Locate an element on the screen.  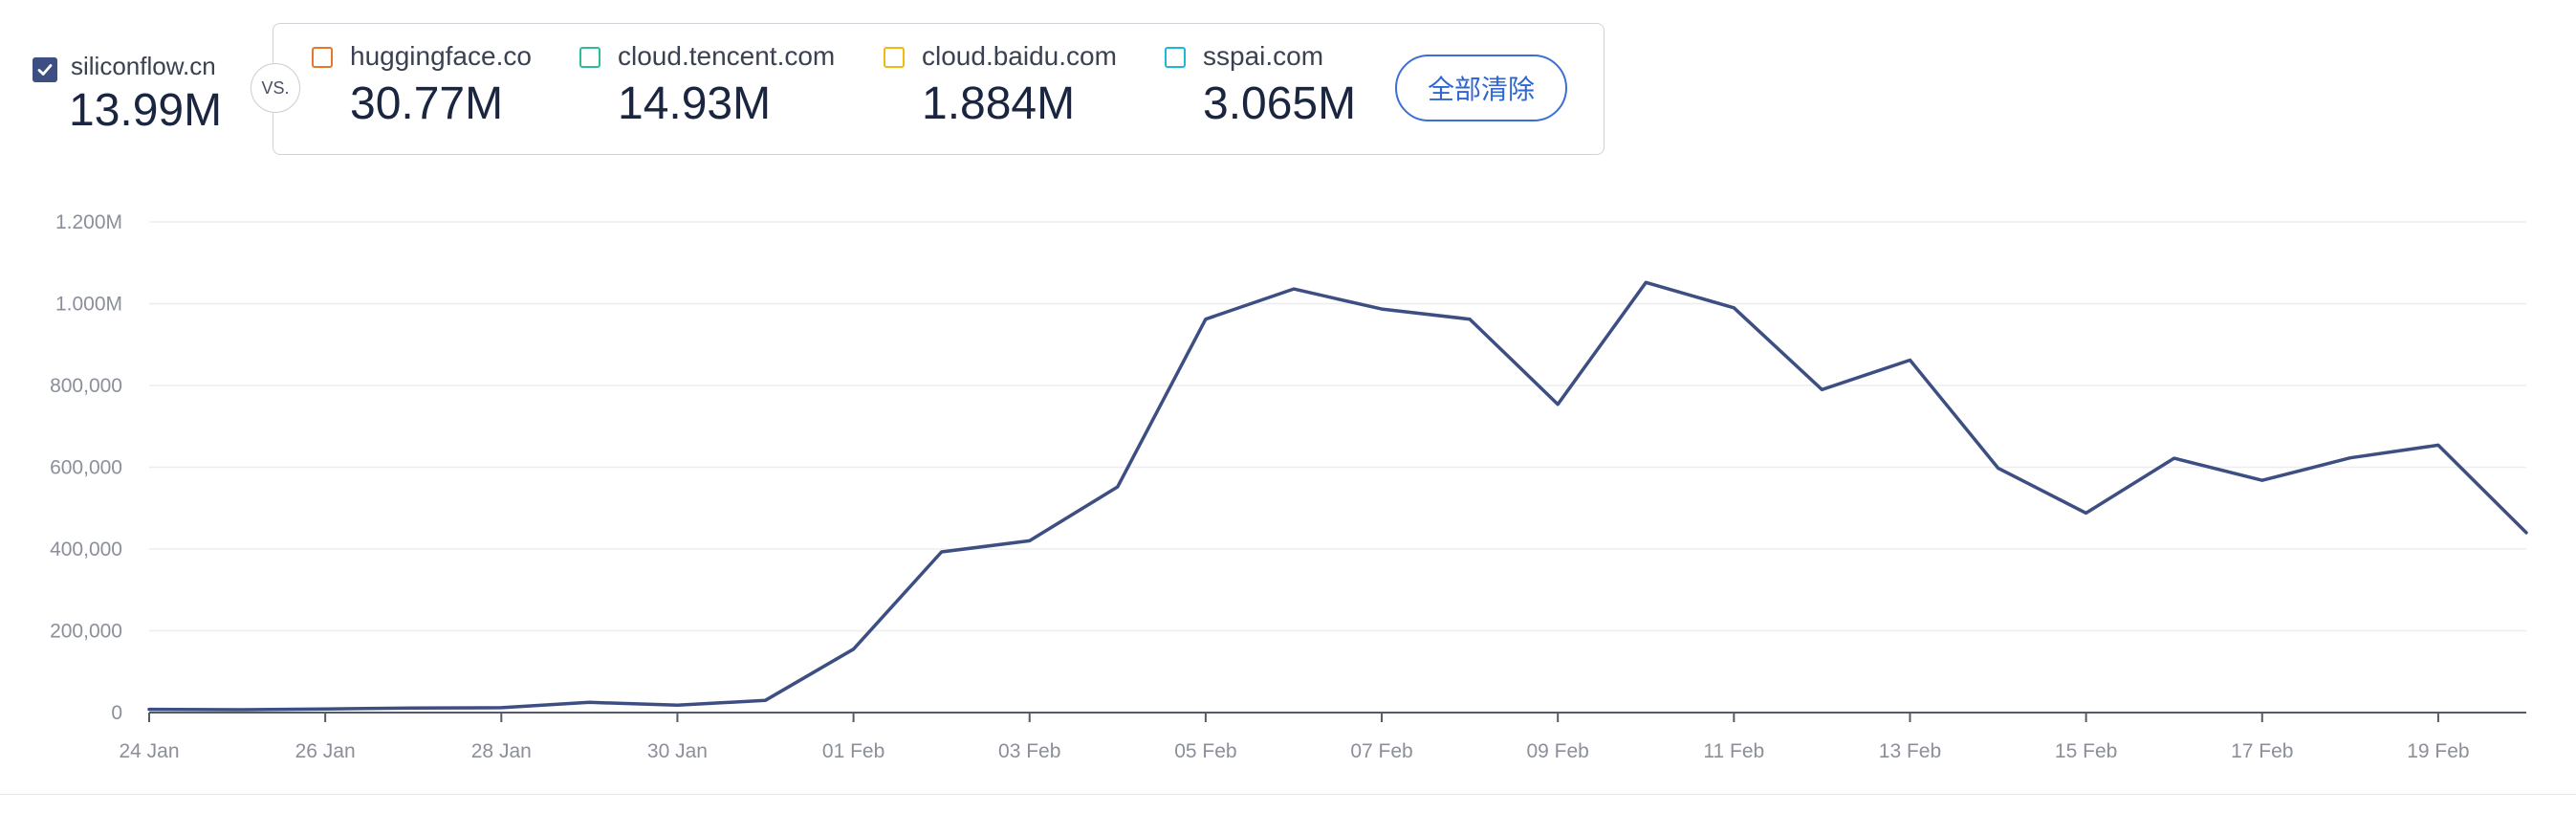
competitor-domain-name: cloud.tencent.com is located at coordinates (727, 56).